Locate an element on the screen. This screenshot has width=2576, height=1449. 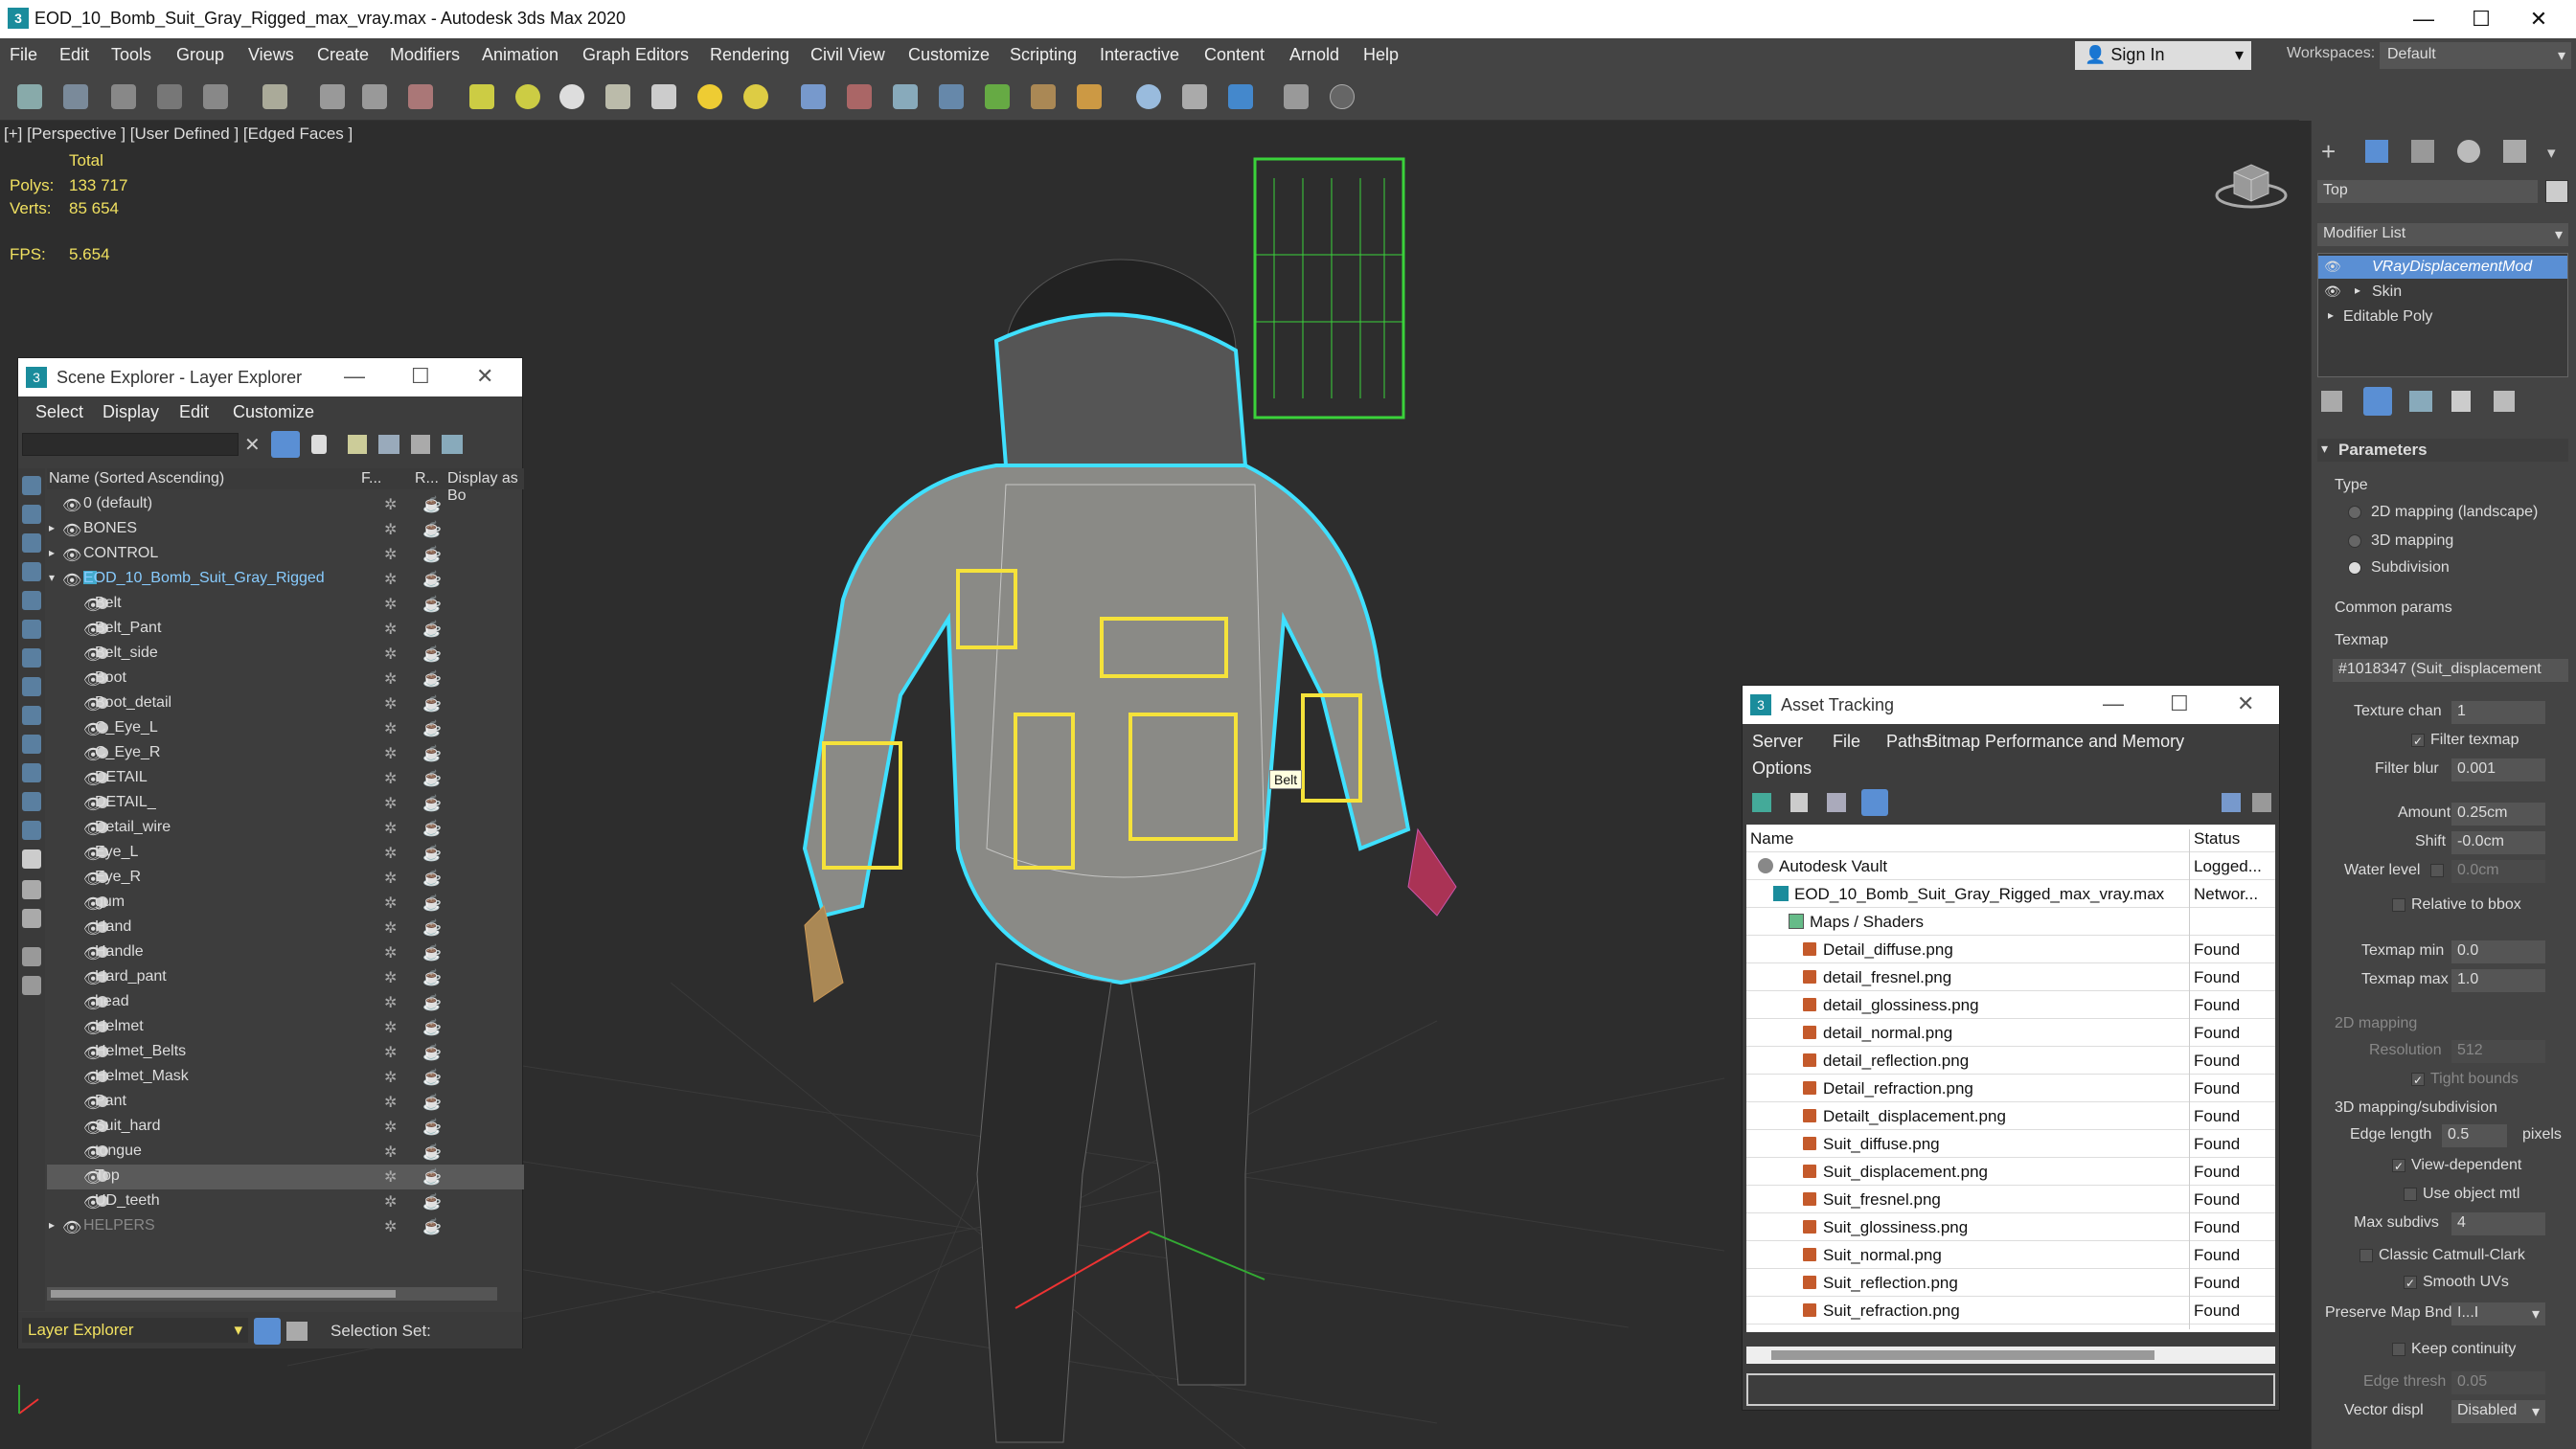
menu-civil-view: Civil View is located at coordinates (848, 55).